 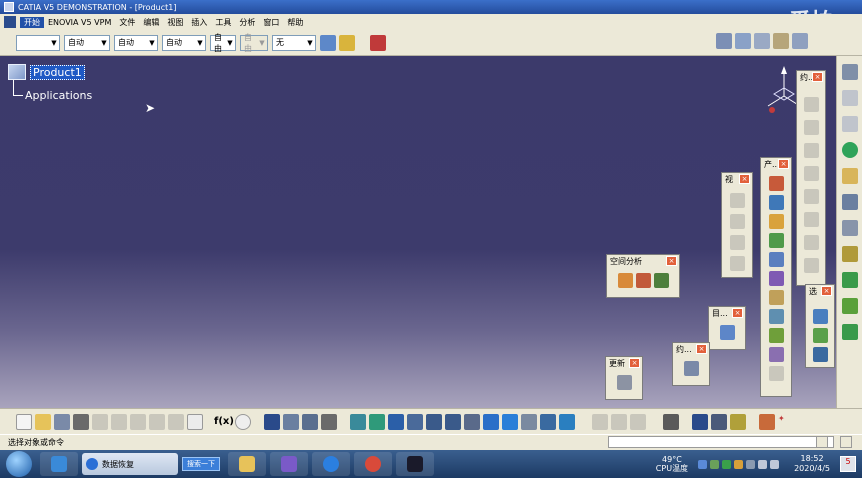 What do you see at coordinates (567, 421) in the screenshot?
I see `swap-visible-icon` at bounding box center [567, 421].